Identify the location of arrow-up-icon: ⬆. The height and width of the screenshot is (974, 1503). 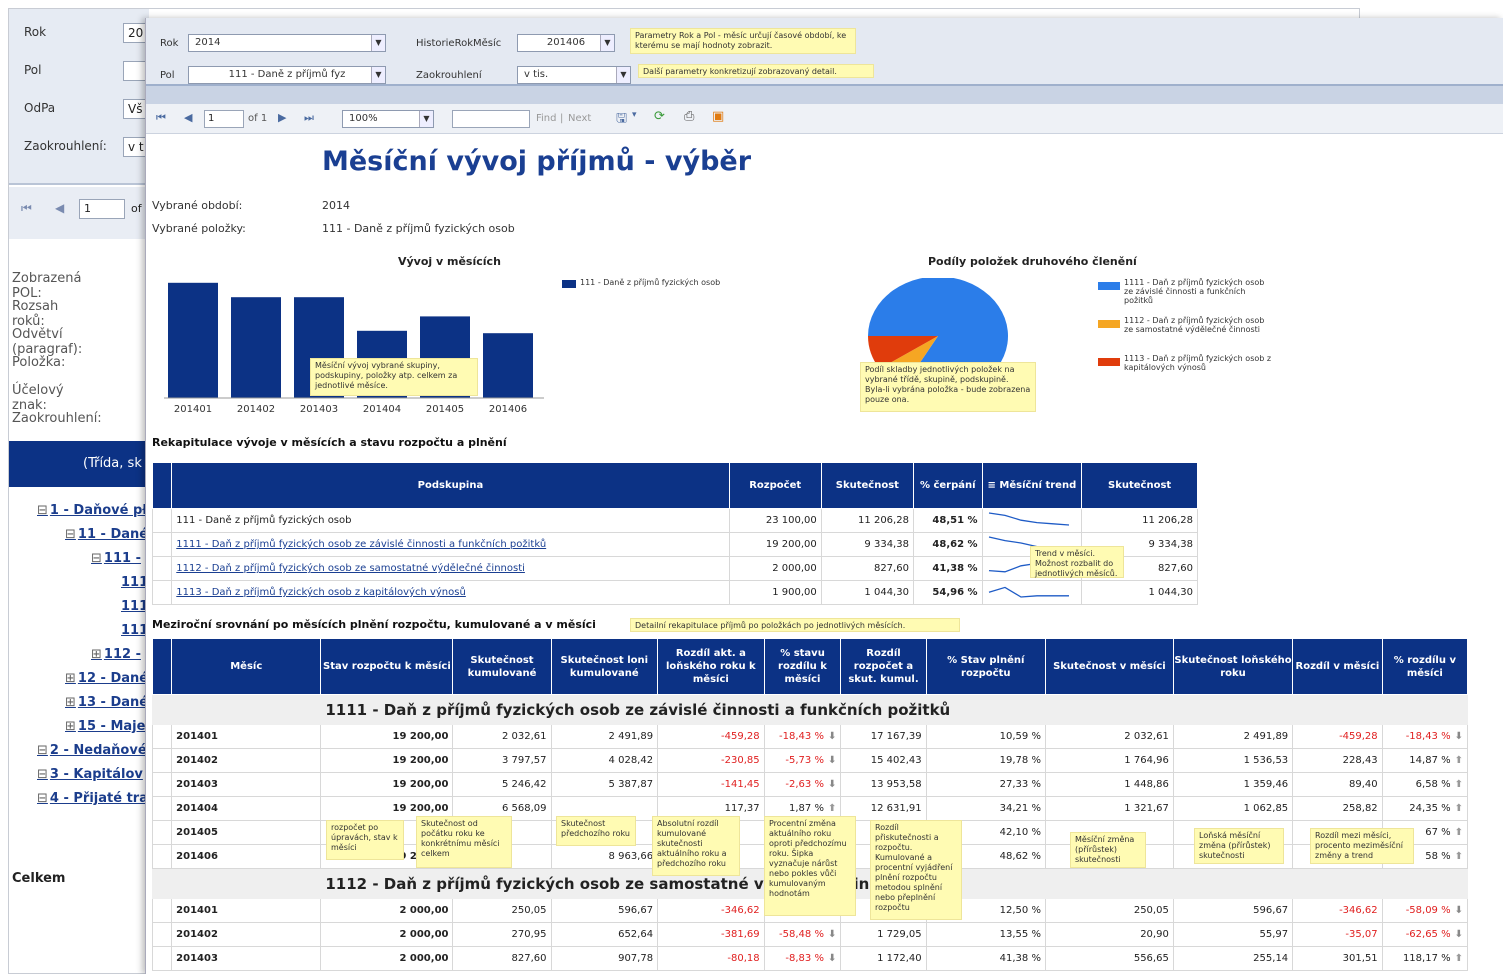
(832, 808).